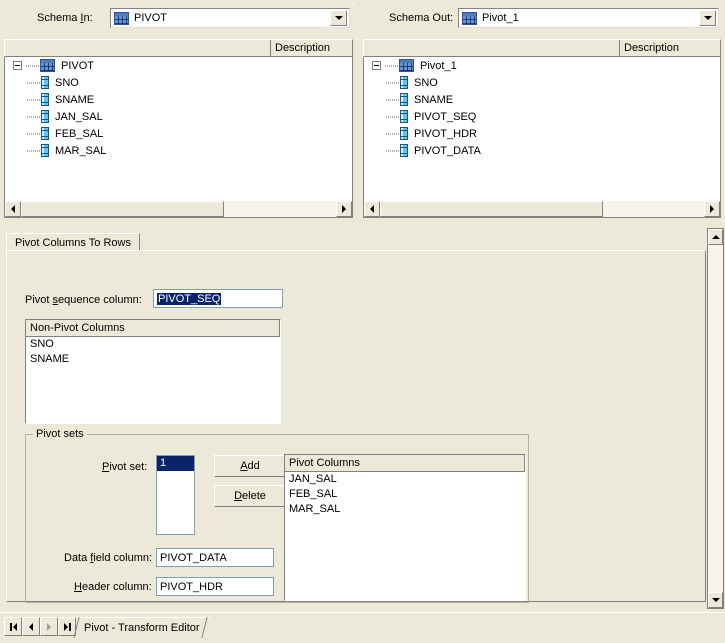  I want to click on data-field-column-value: PIVOT_DATA, so click(193, 557).